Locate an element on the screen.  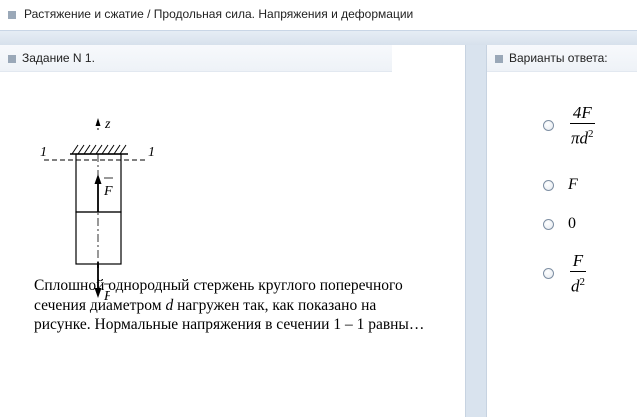
header-strip is located at coordinates (318, 38).